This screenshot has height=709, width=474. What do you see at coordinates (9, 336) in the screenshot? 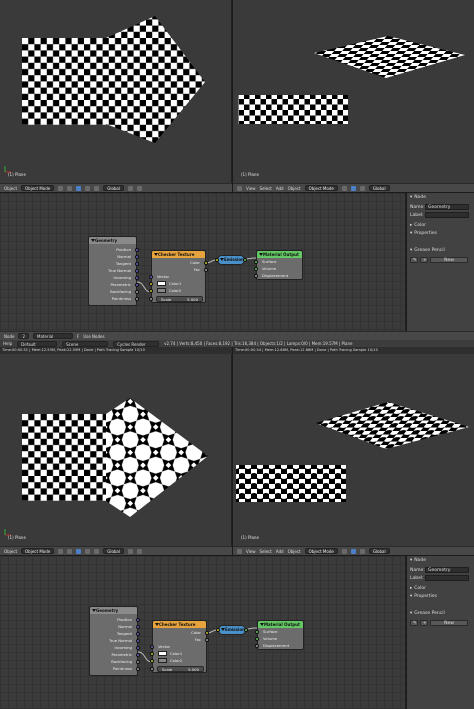
I see `footer-menu-node: Node` at bounding box center [9, 336].